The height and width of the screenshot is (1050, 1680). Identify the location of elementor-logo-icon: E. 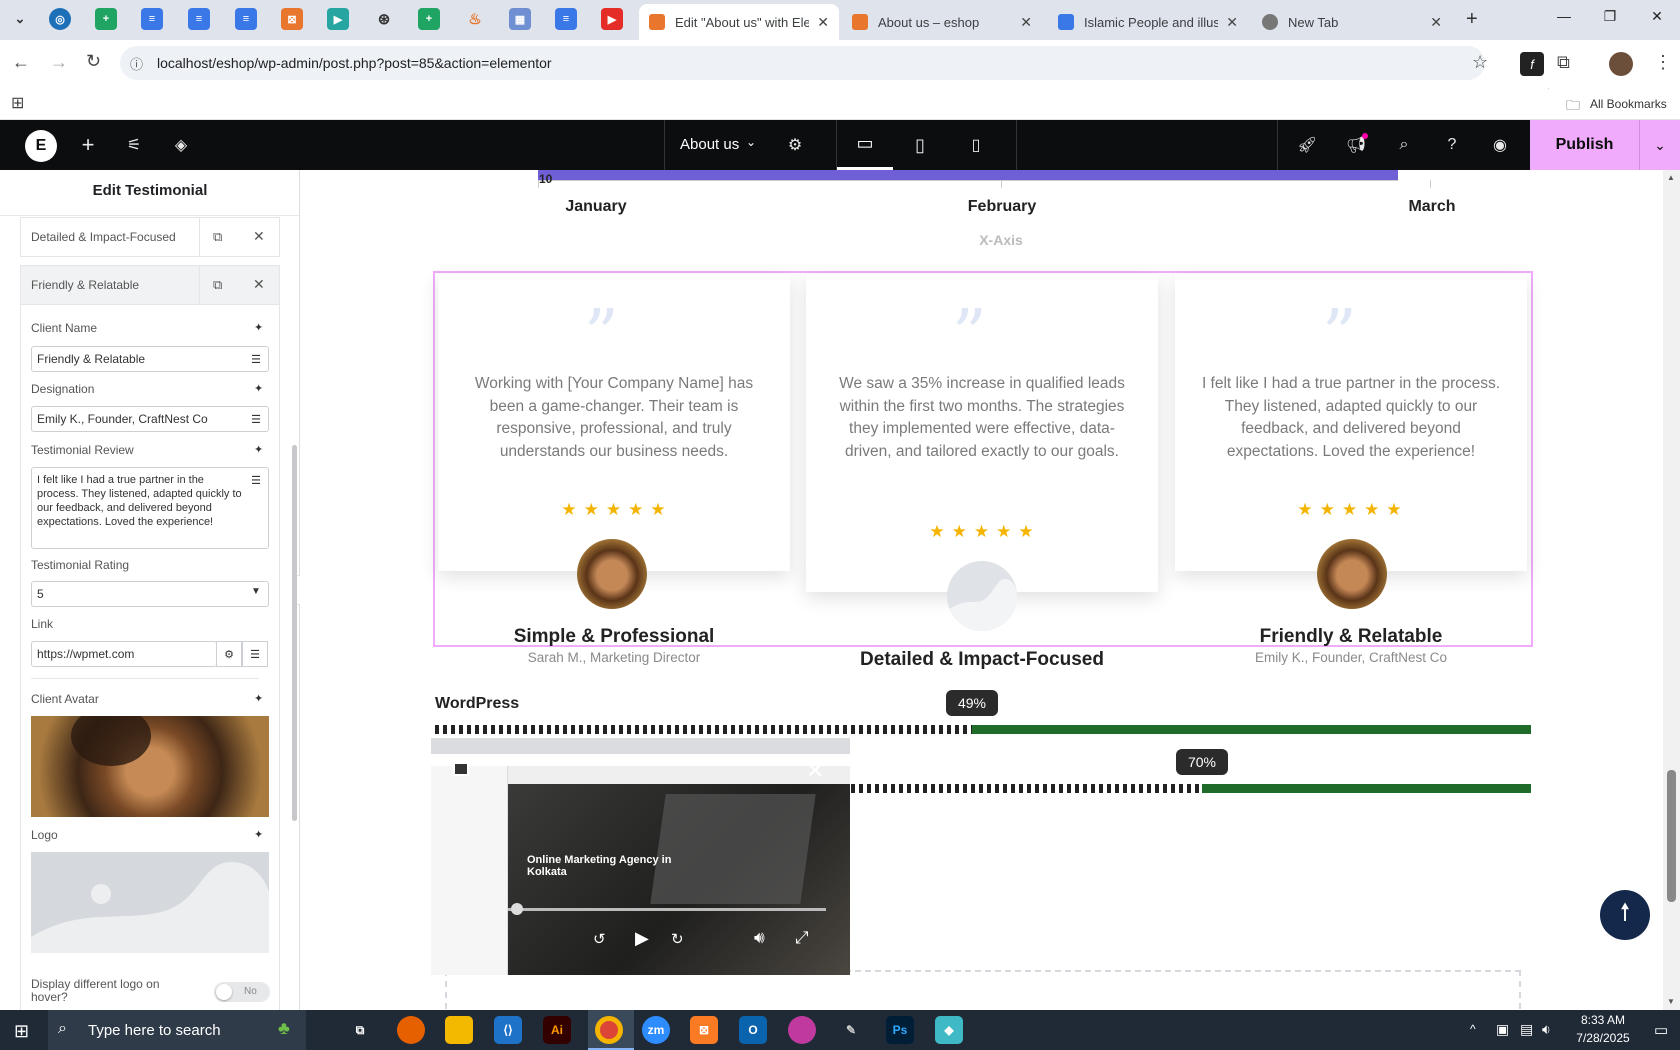
(41, 146).